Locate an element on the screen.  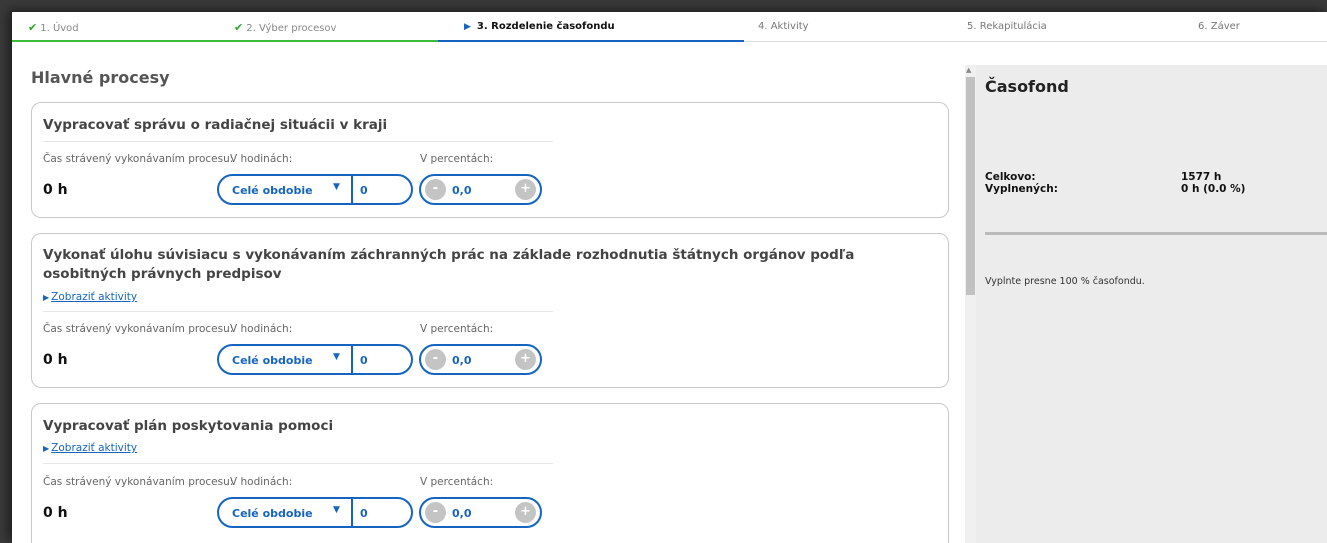
step-zaver: 6. Záver is located at coordinates (1250, 27).